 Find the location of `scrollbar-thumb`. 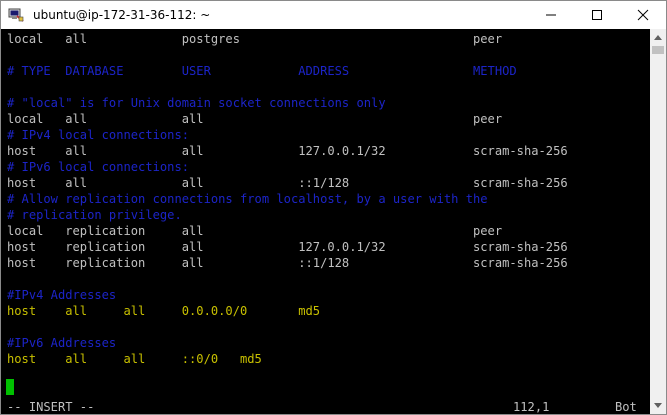

scrollbar-thumb is located at coordinates (658, 50).